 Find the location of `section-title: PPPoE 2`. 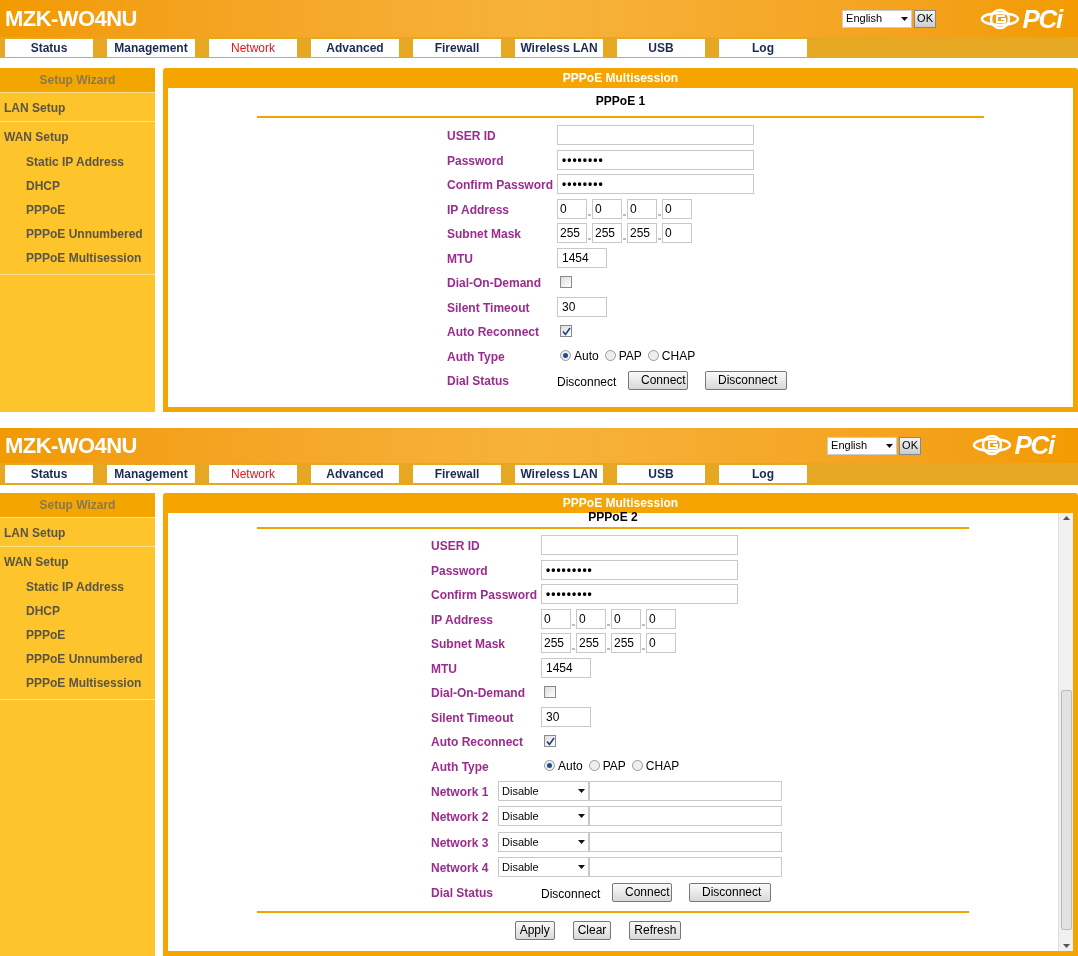

section-title: PPPoE 2 is located at coordinates (613, 517).